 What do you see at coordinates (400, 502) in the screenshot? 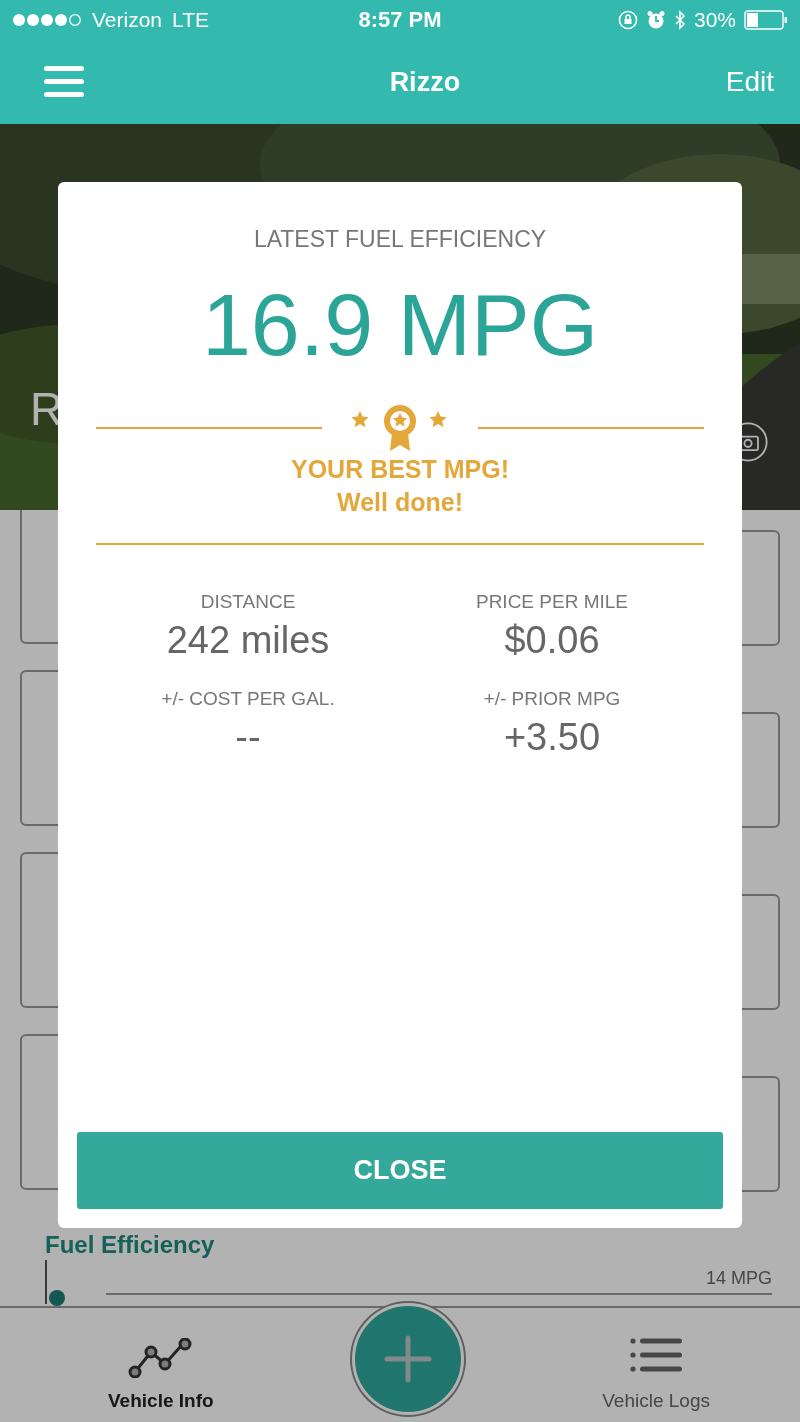
I see `badge-subtitle: Well done!` at bounding box center [400, 502].